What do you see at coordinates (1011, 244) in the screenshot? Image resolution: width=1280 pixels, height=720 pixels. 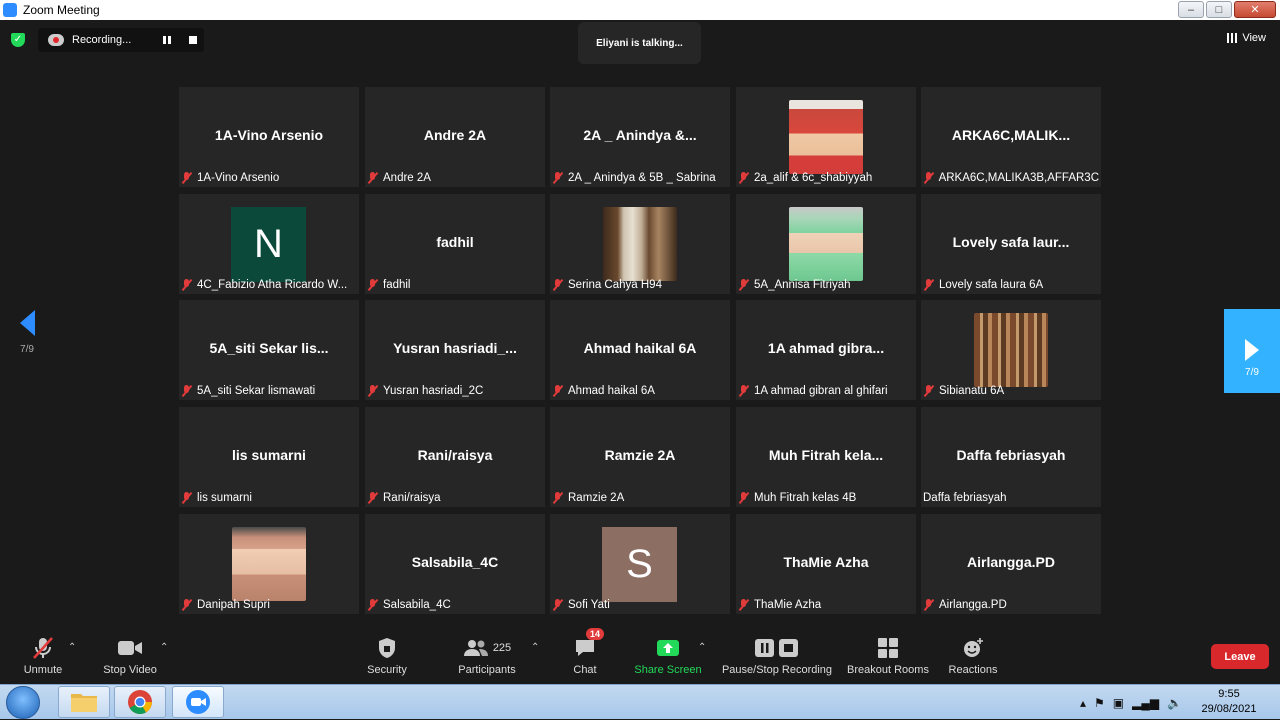 I see `participant-tile: Lovely safa laur... Lovely safa laura 6A` at bounding box center [1011, 244].